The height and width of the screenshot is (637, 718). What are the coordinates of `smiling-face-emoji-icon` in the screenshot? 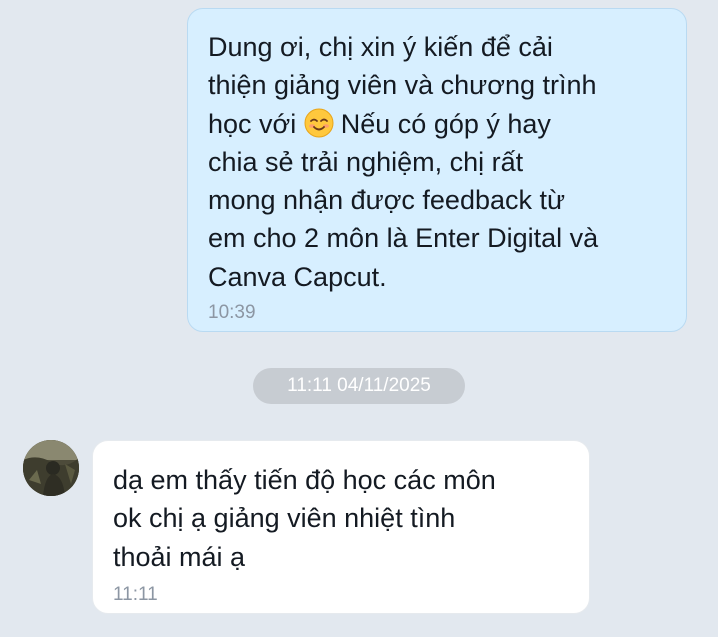 It's located at (319, 123).